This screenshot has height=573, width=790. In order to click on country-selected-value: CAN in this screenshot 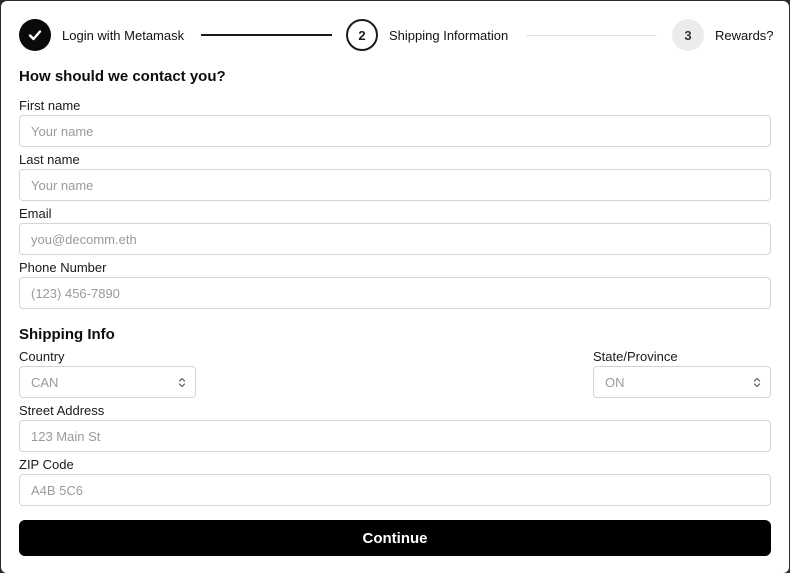, I will do `click(45, 382)`.